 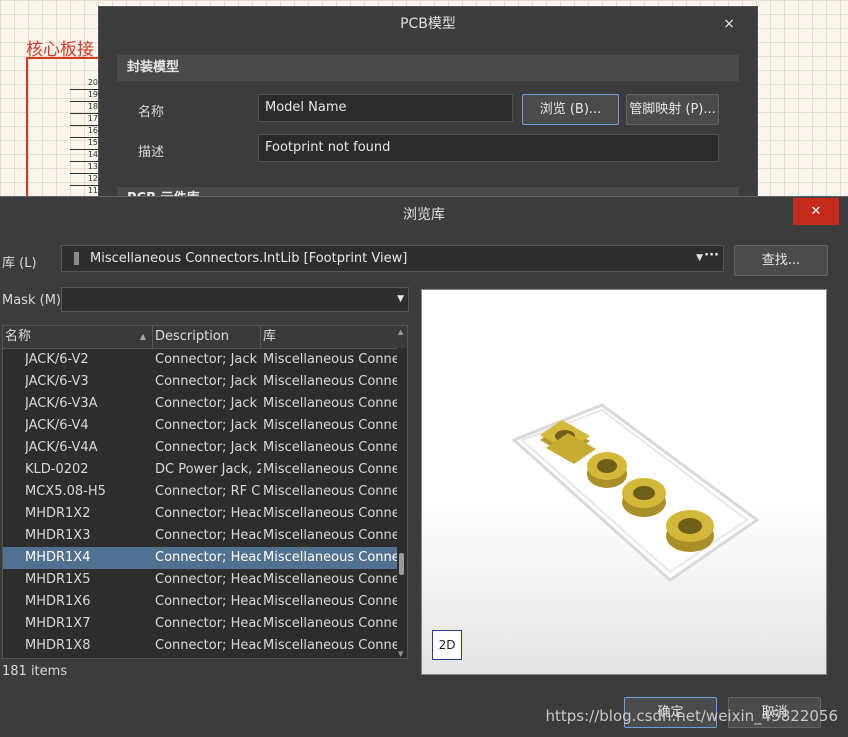 What do you see at coordinates (151, 152) in the screenshot?
I see `description-label: 描述` at bounding box center [151, 152].